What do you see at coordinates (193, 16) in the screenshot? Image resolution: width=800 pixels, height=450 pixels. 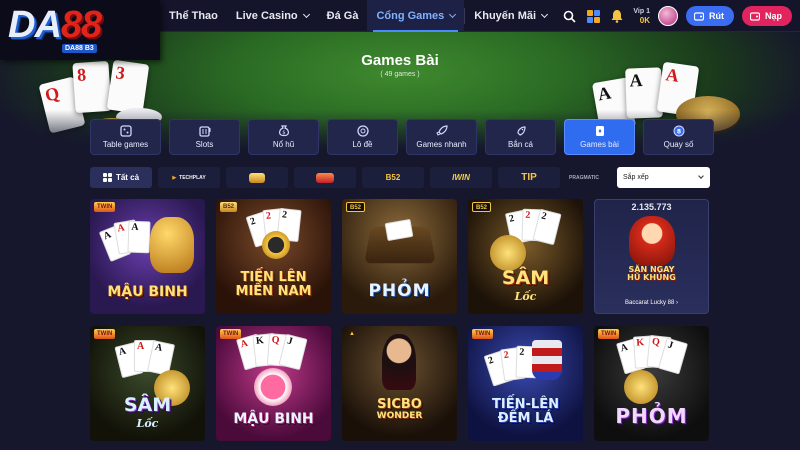 I see `nav-sports: Thể Thao` at bounding box center [193, 16].